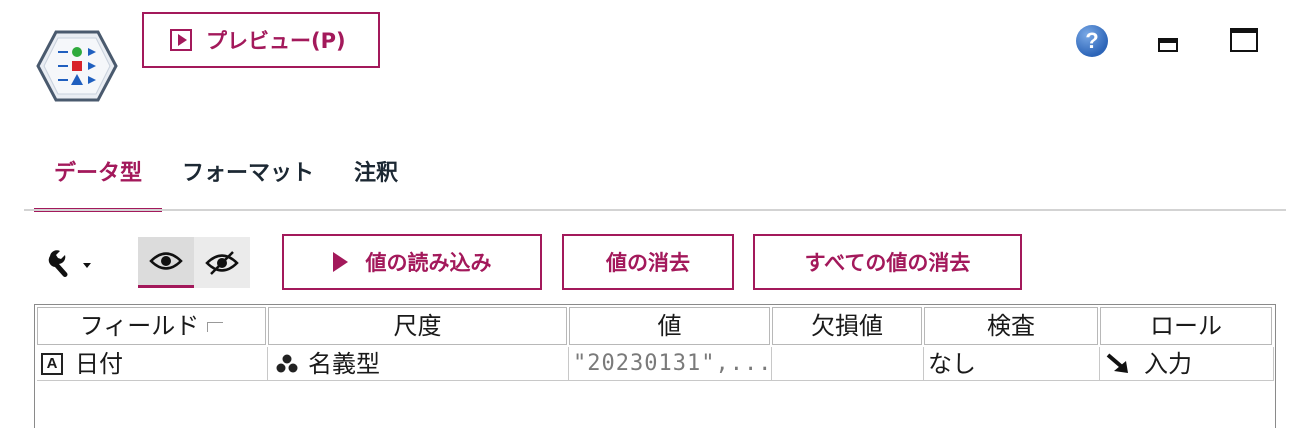 Image resolution: width=1316 pixels, height=428 pixels. Describe the element at coordinates (98, 181) in the screenshot. I see `tab-data-type: データ型` at that location.